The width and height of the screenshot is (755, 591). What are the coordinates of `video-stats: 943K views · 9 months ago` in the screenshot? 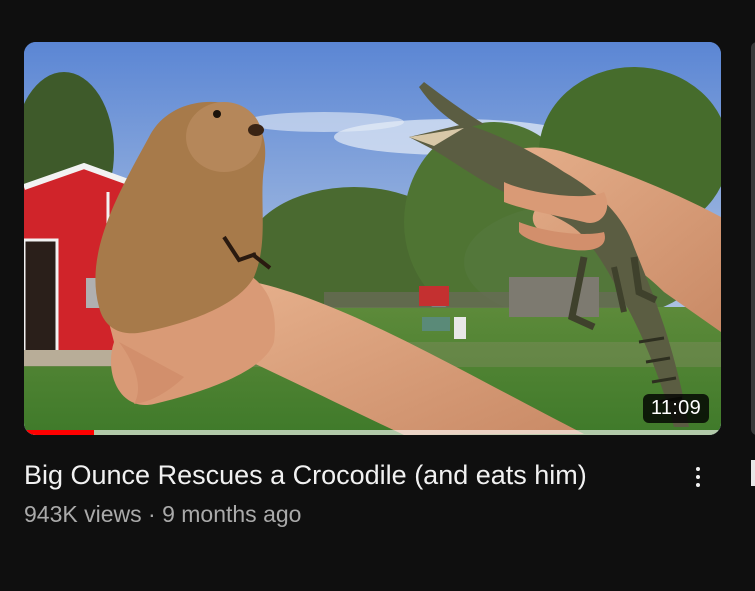 It's located at (348, 514).